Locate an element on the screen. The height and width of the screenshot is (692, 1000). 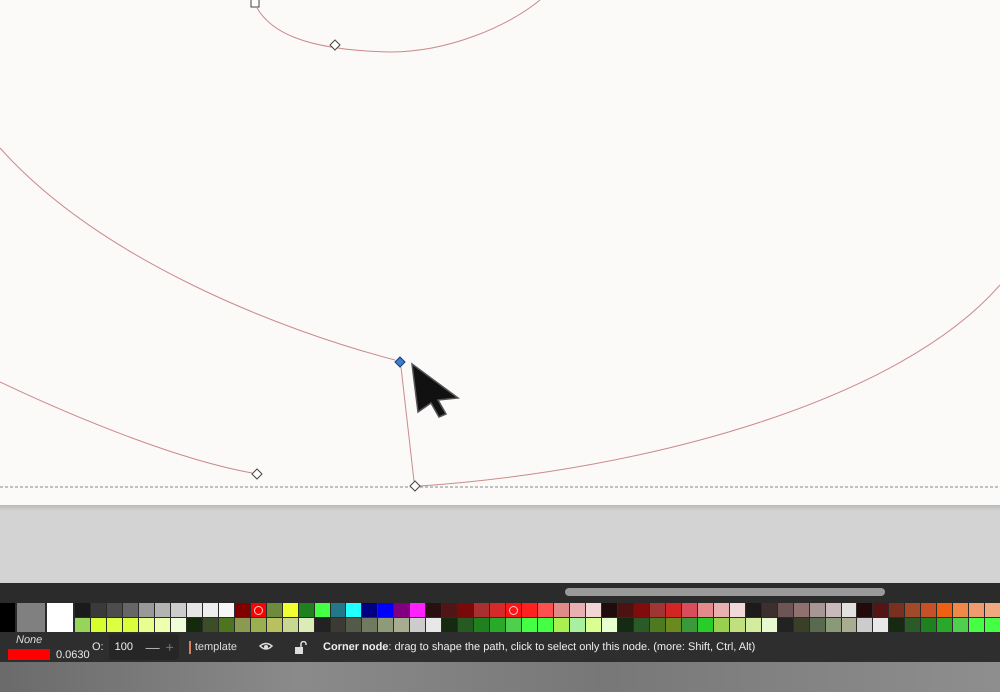
eye-icon is located at coordinates (266, 647).